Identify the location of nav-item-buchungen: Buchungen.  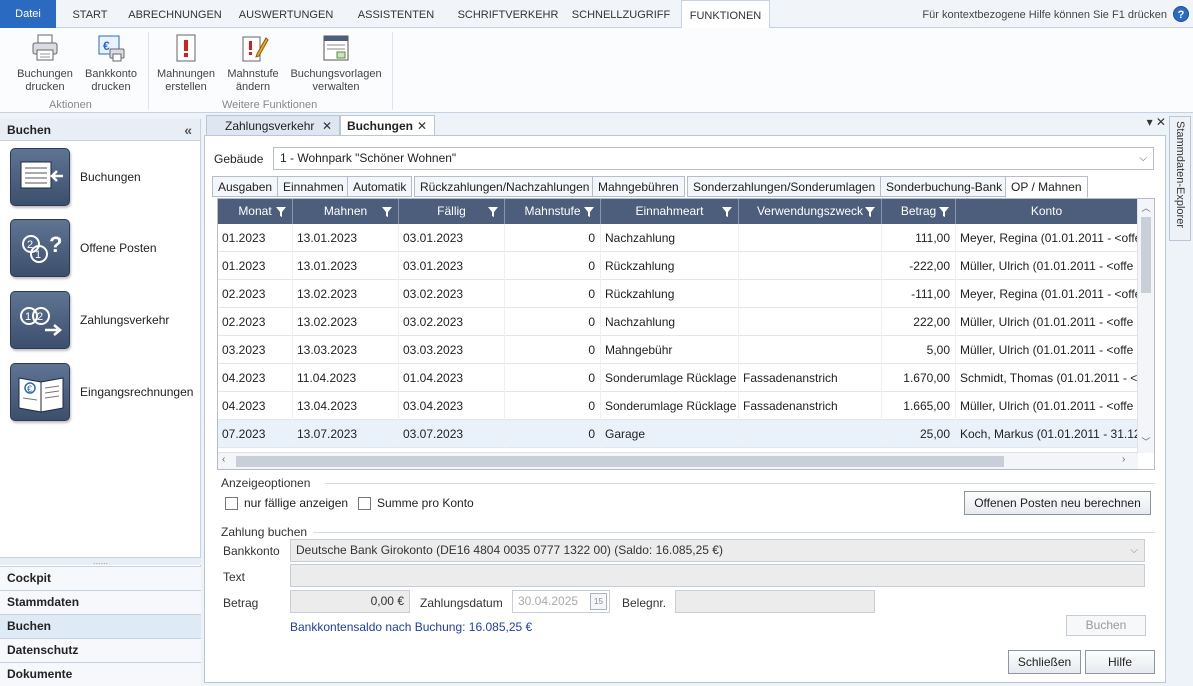
(105, 179).